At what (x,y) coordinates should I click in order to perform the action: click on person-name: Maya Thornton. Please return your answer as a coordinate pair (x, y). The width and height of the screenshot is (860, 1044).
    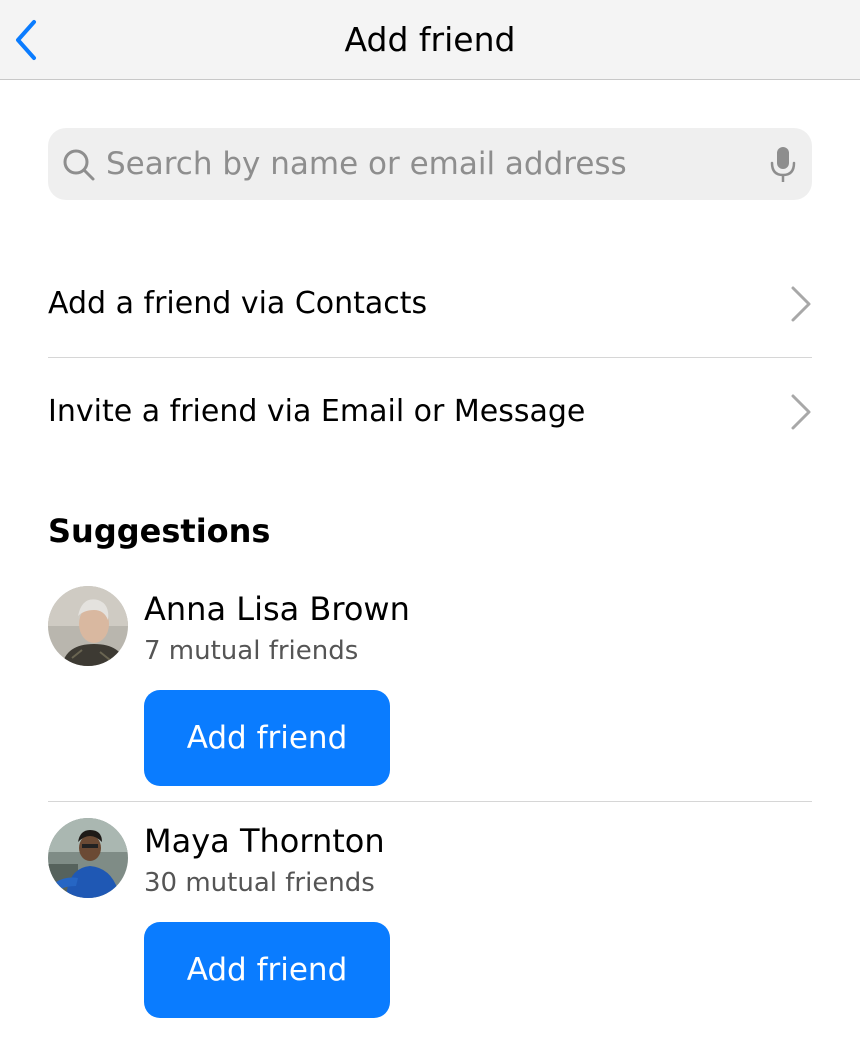
    Looking at the image, I should click on (264, 841).